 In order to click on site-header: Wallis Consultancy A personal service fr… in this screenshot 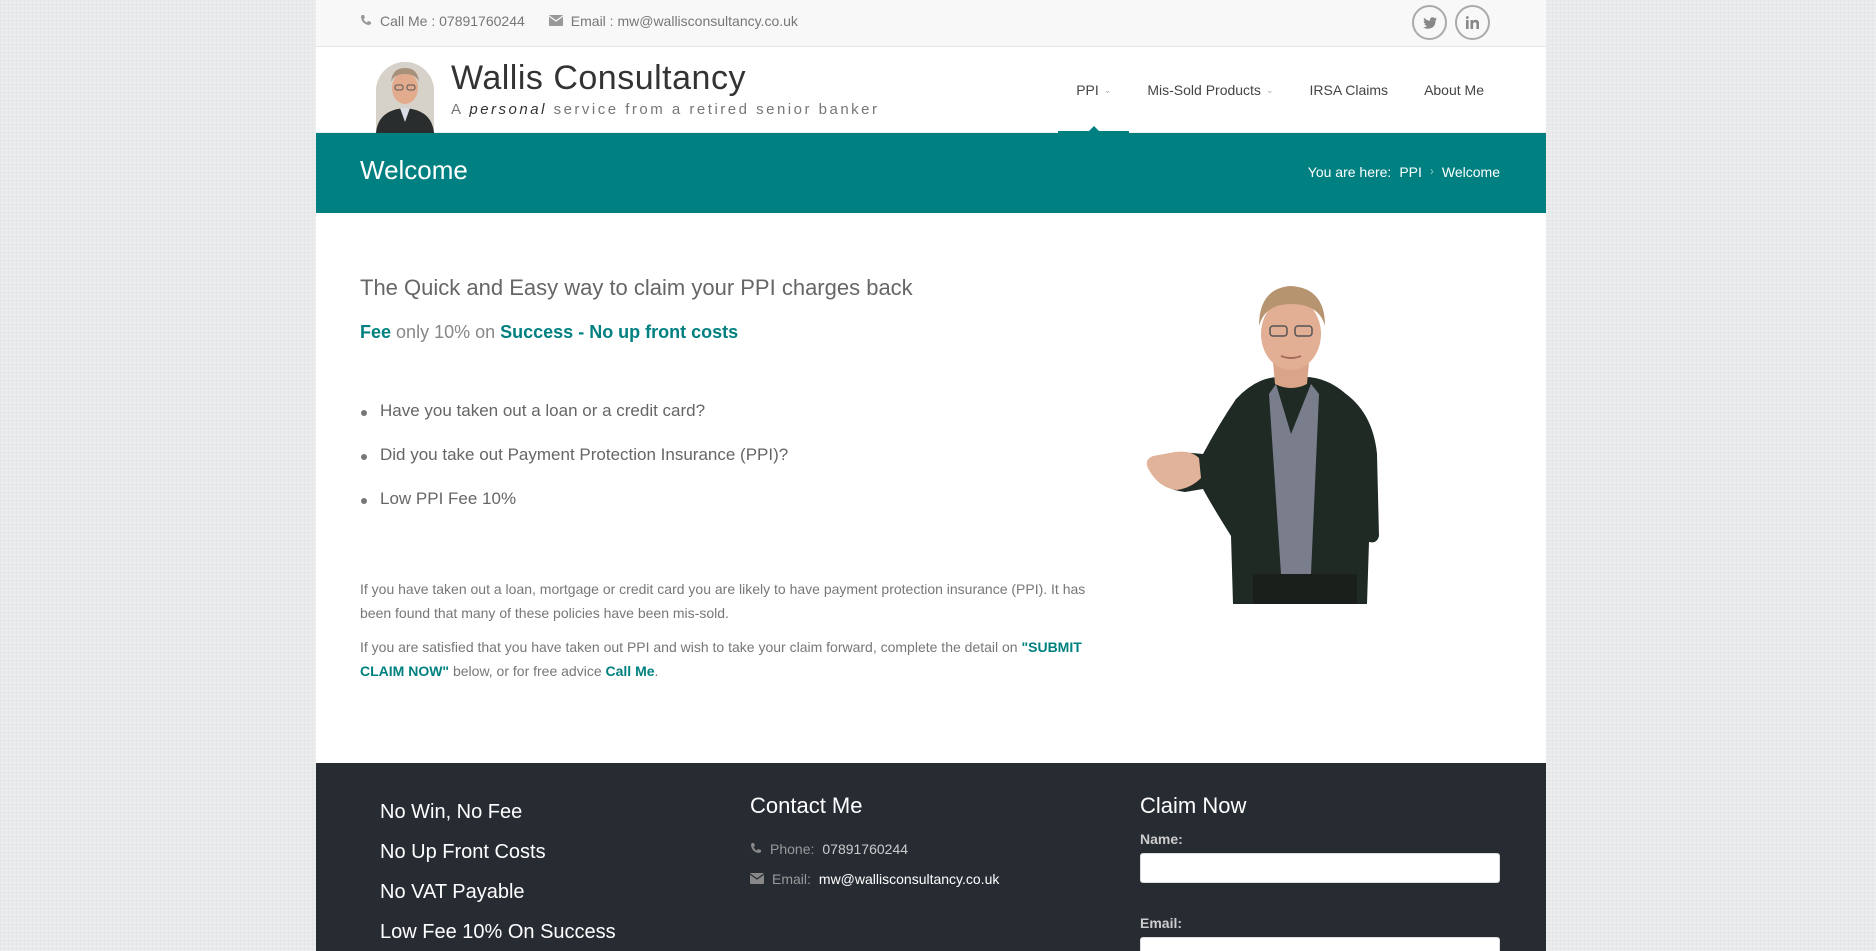, I will do `click(931, 90)`.